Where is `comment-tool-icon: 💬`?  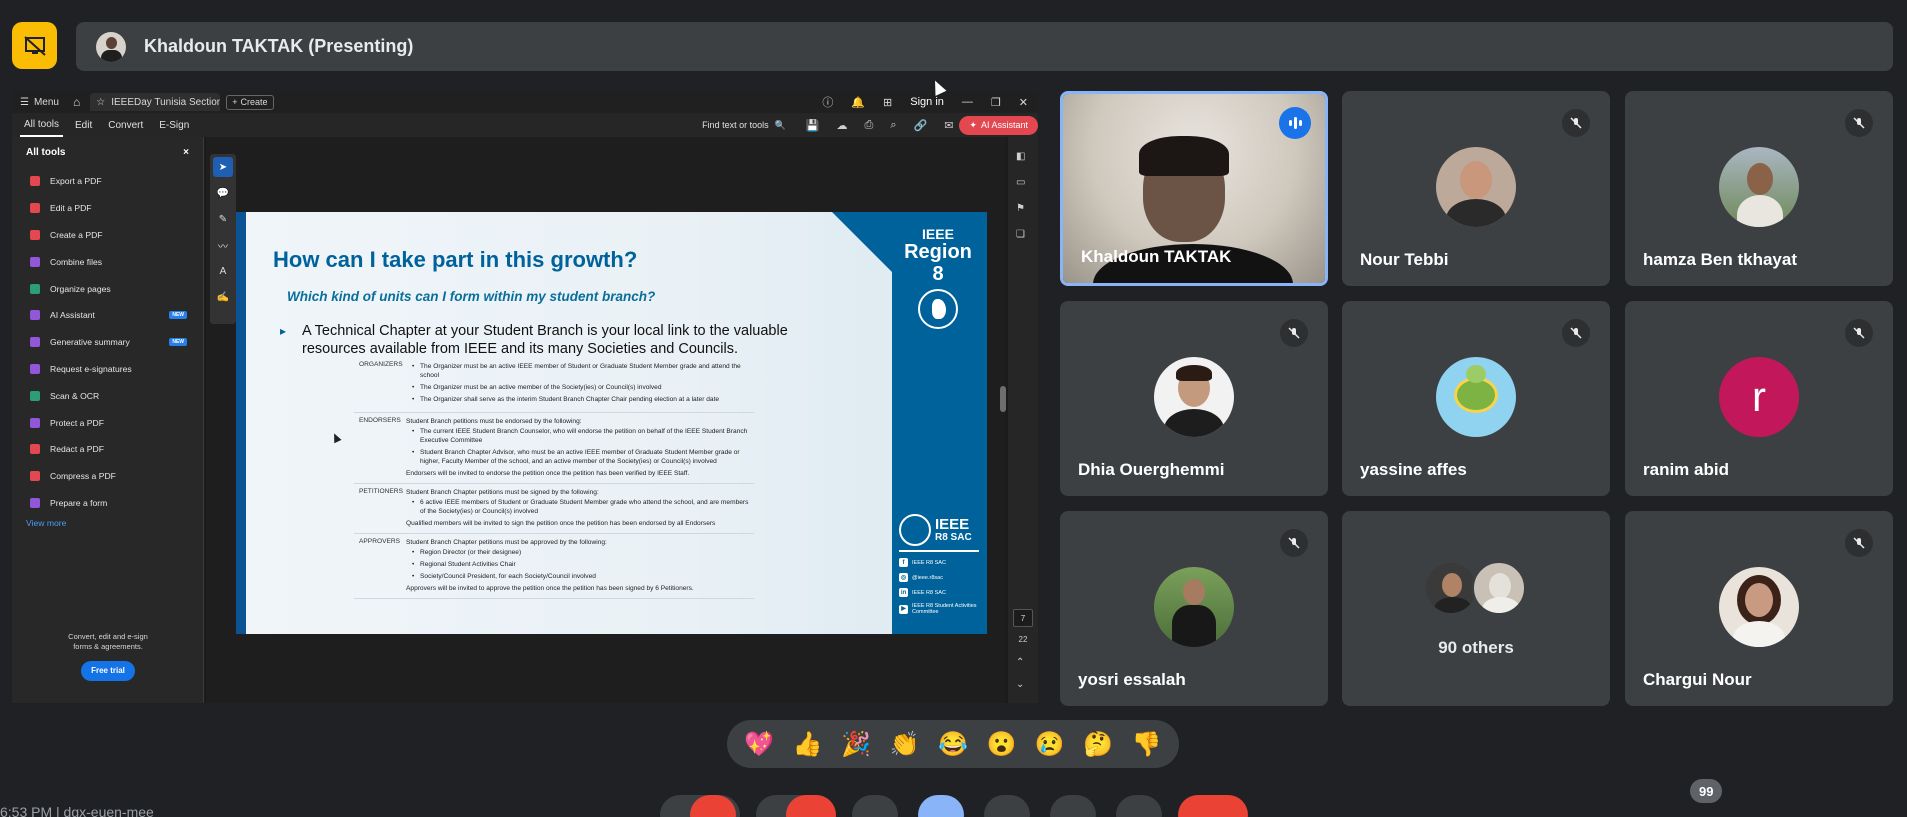
comment-tool-icon: 💬 is located at coordinates (223, 193).